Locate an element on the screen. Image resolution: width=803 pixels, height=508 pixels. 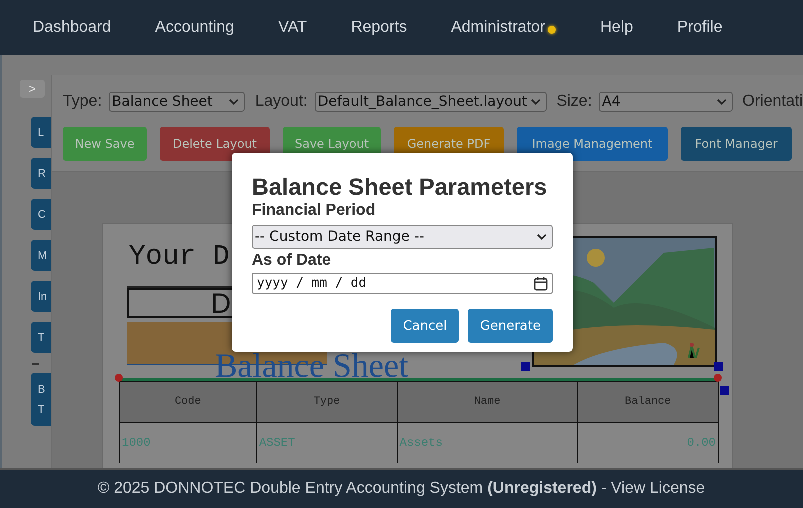
select-field: Balance Sheet is located at coordinates (177, 102).